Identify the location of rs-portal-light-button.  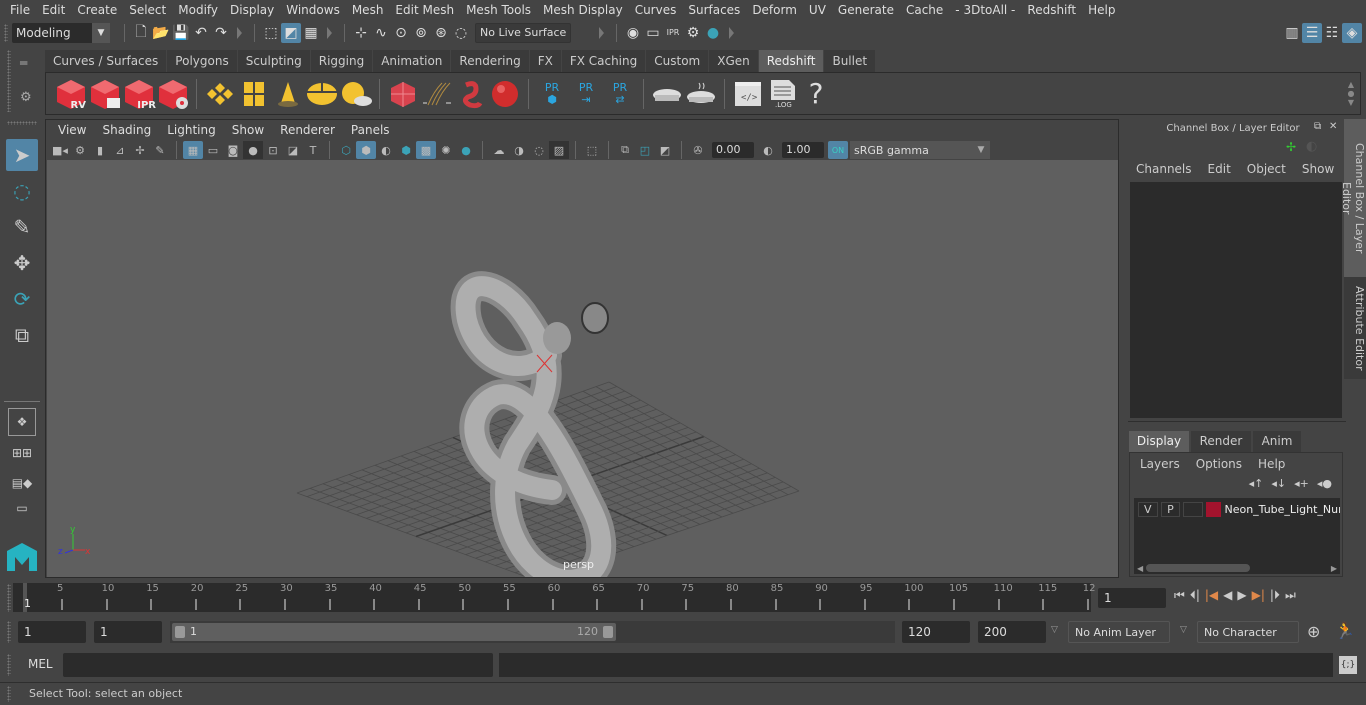
(254, 94).